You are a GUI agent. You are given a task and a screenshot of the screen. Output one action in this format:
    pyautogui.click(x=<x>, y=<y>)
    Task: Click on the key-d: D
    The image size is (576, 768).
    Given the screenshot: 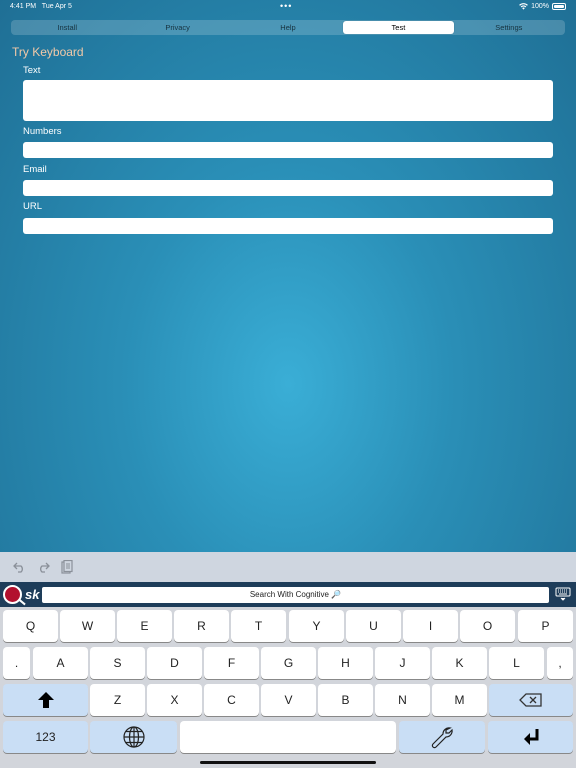 What is the action you would take?
    pyautogui.click(x=174, y=663)
    